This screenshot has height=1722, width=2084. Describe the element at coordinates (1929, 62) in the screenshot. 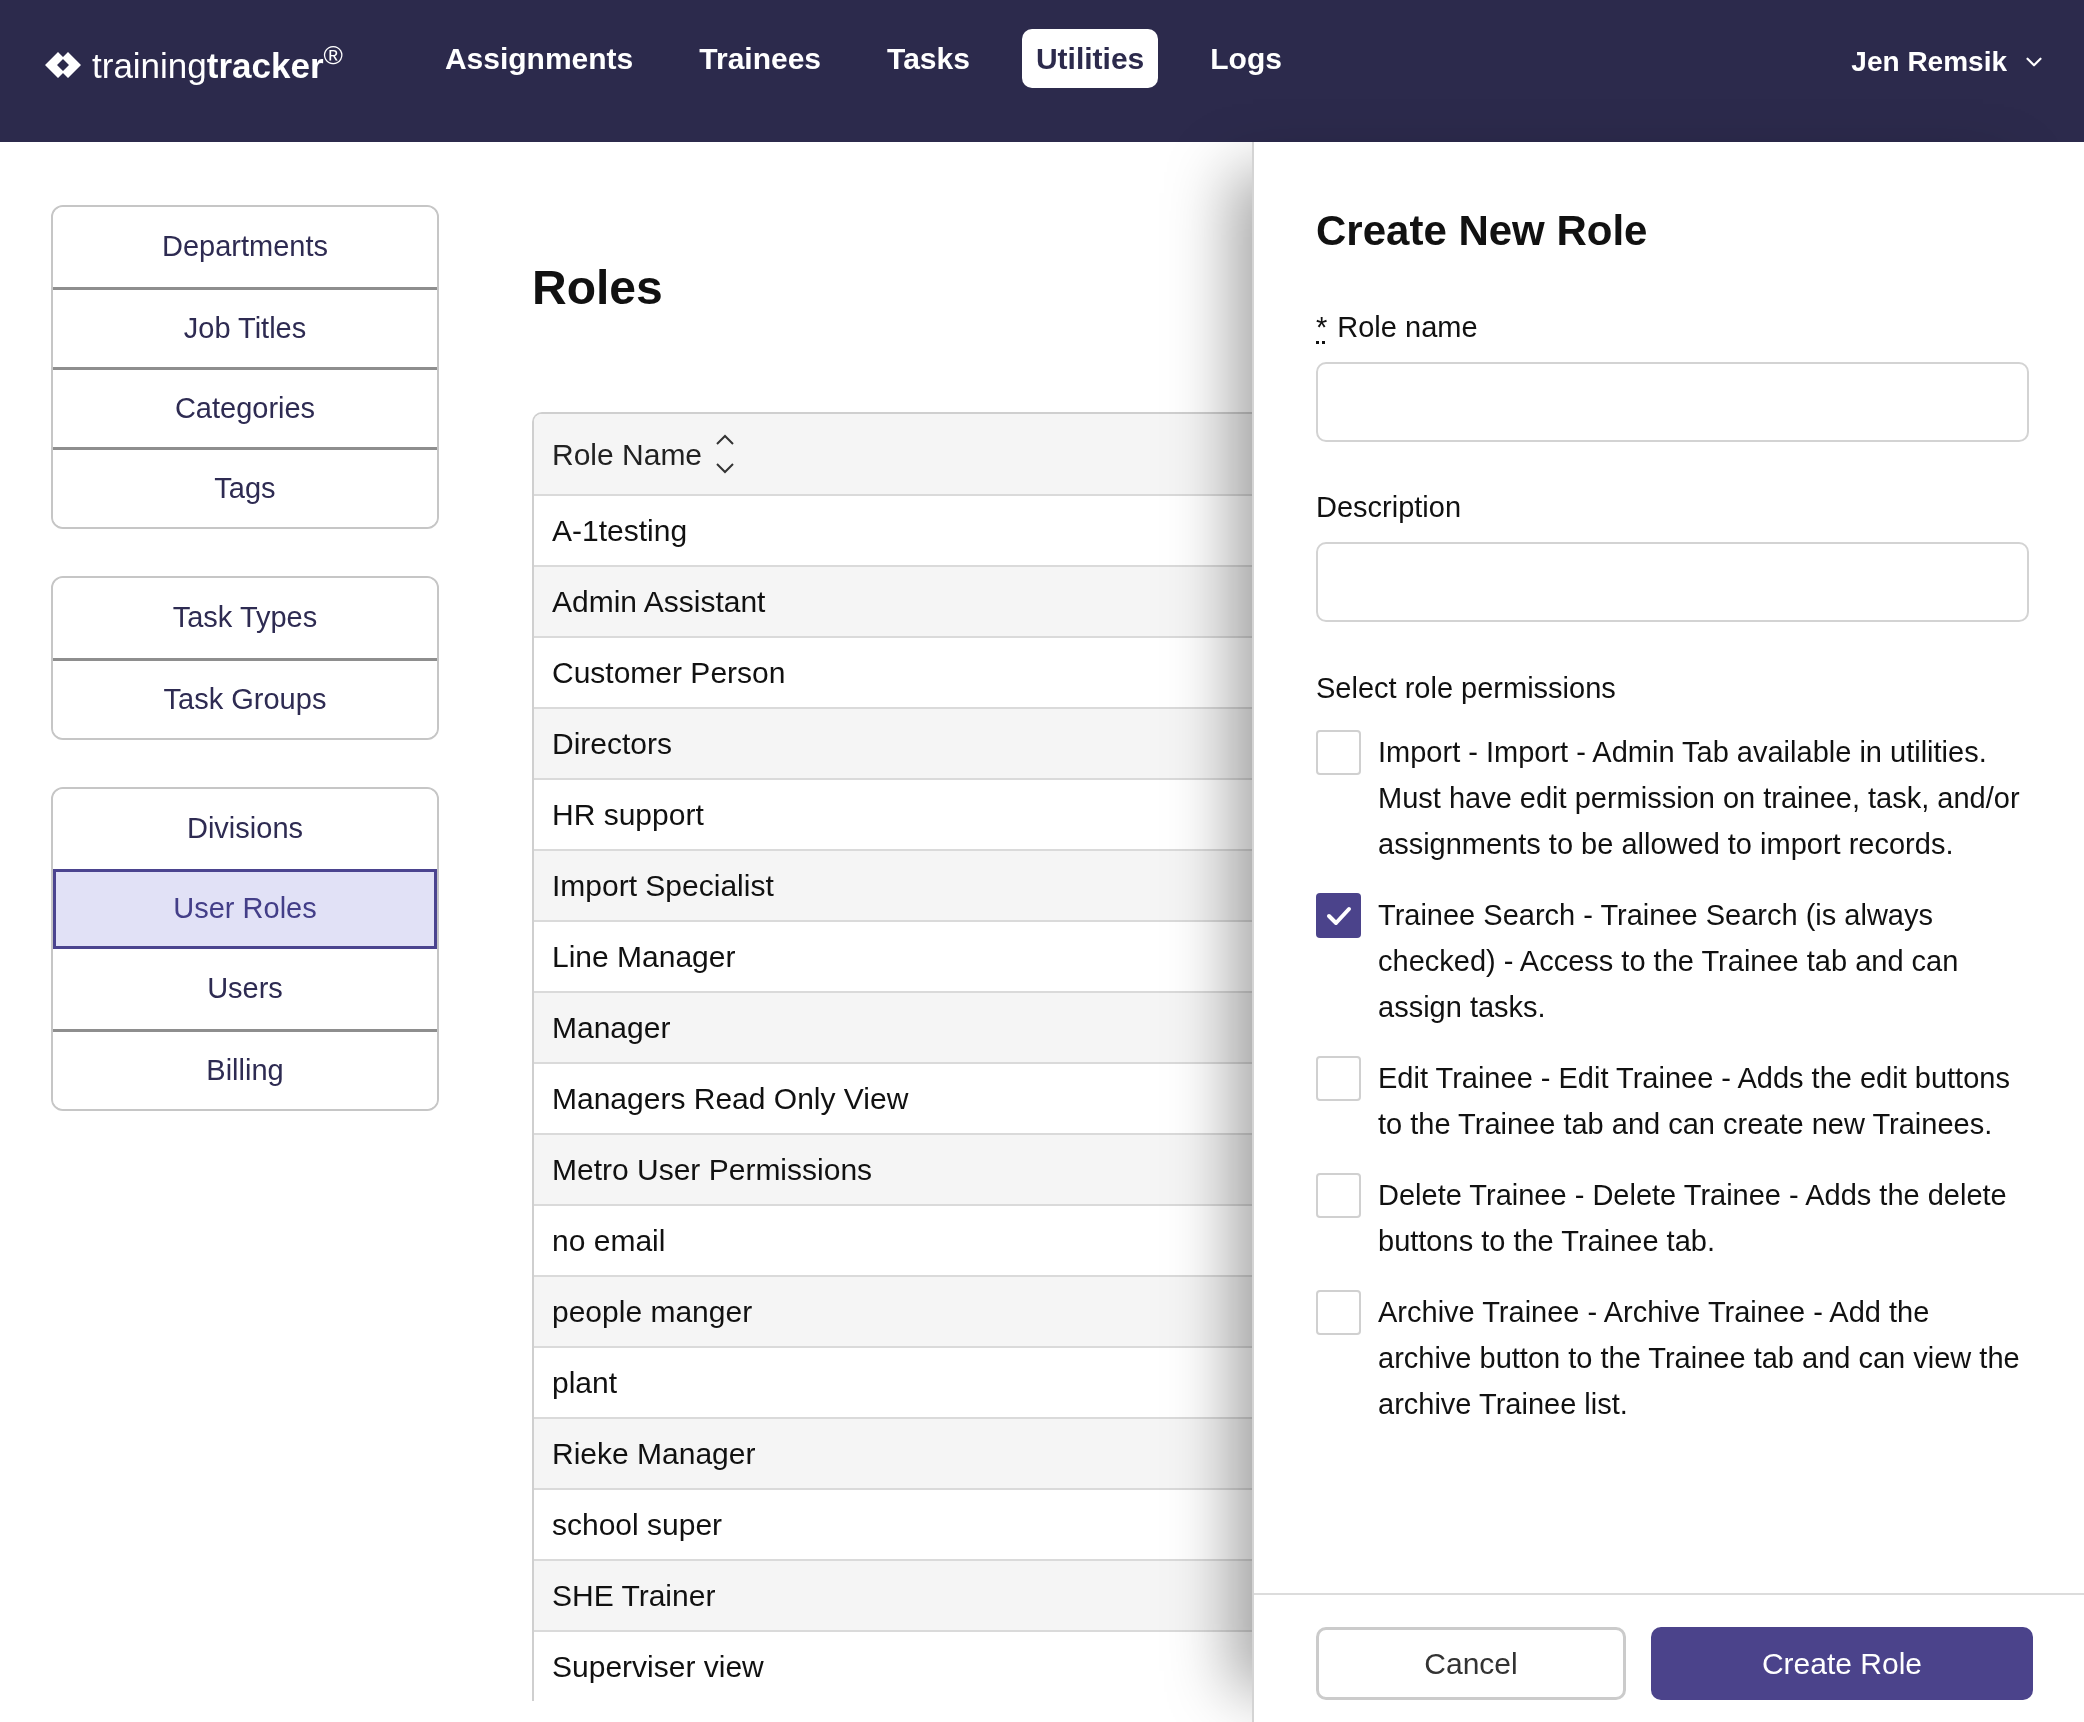

I see `user-name: Jen Remsik` at that location.